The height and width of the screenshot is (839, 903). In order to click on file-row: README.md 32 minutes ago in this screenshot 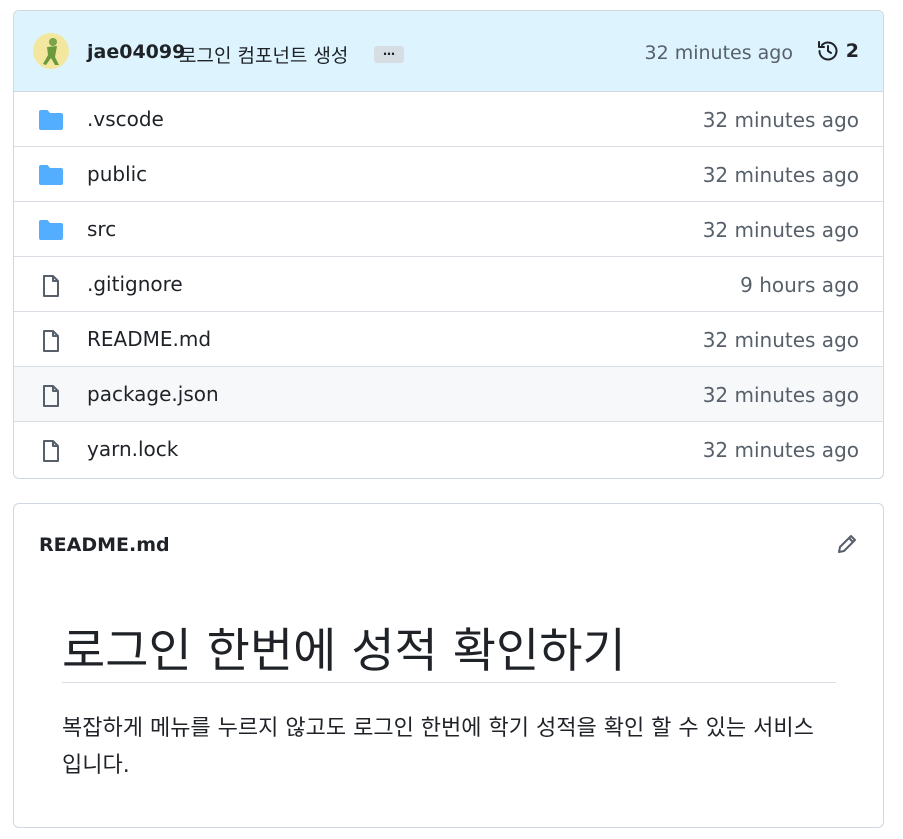, I will do `click(448, 339)`.